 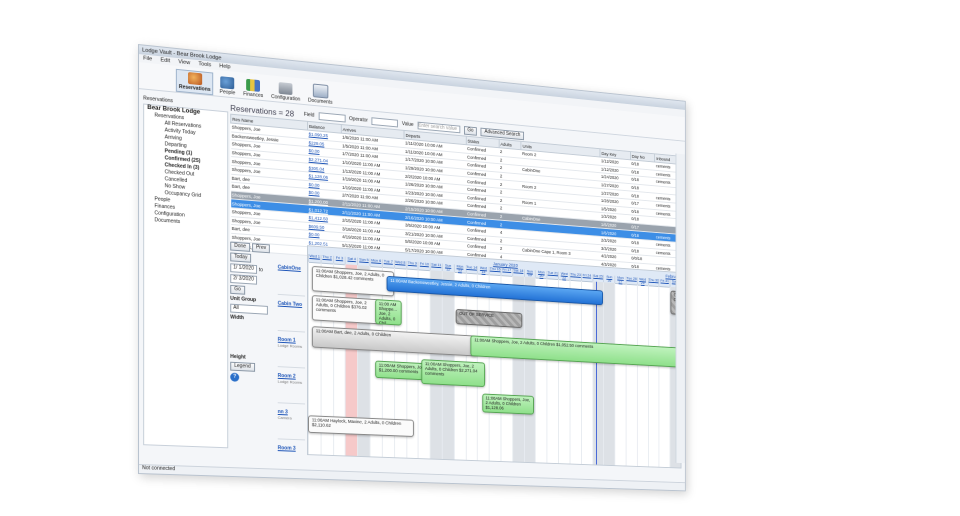 I want to click on menu-help: Help, so click(x=224, y=66).